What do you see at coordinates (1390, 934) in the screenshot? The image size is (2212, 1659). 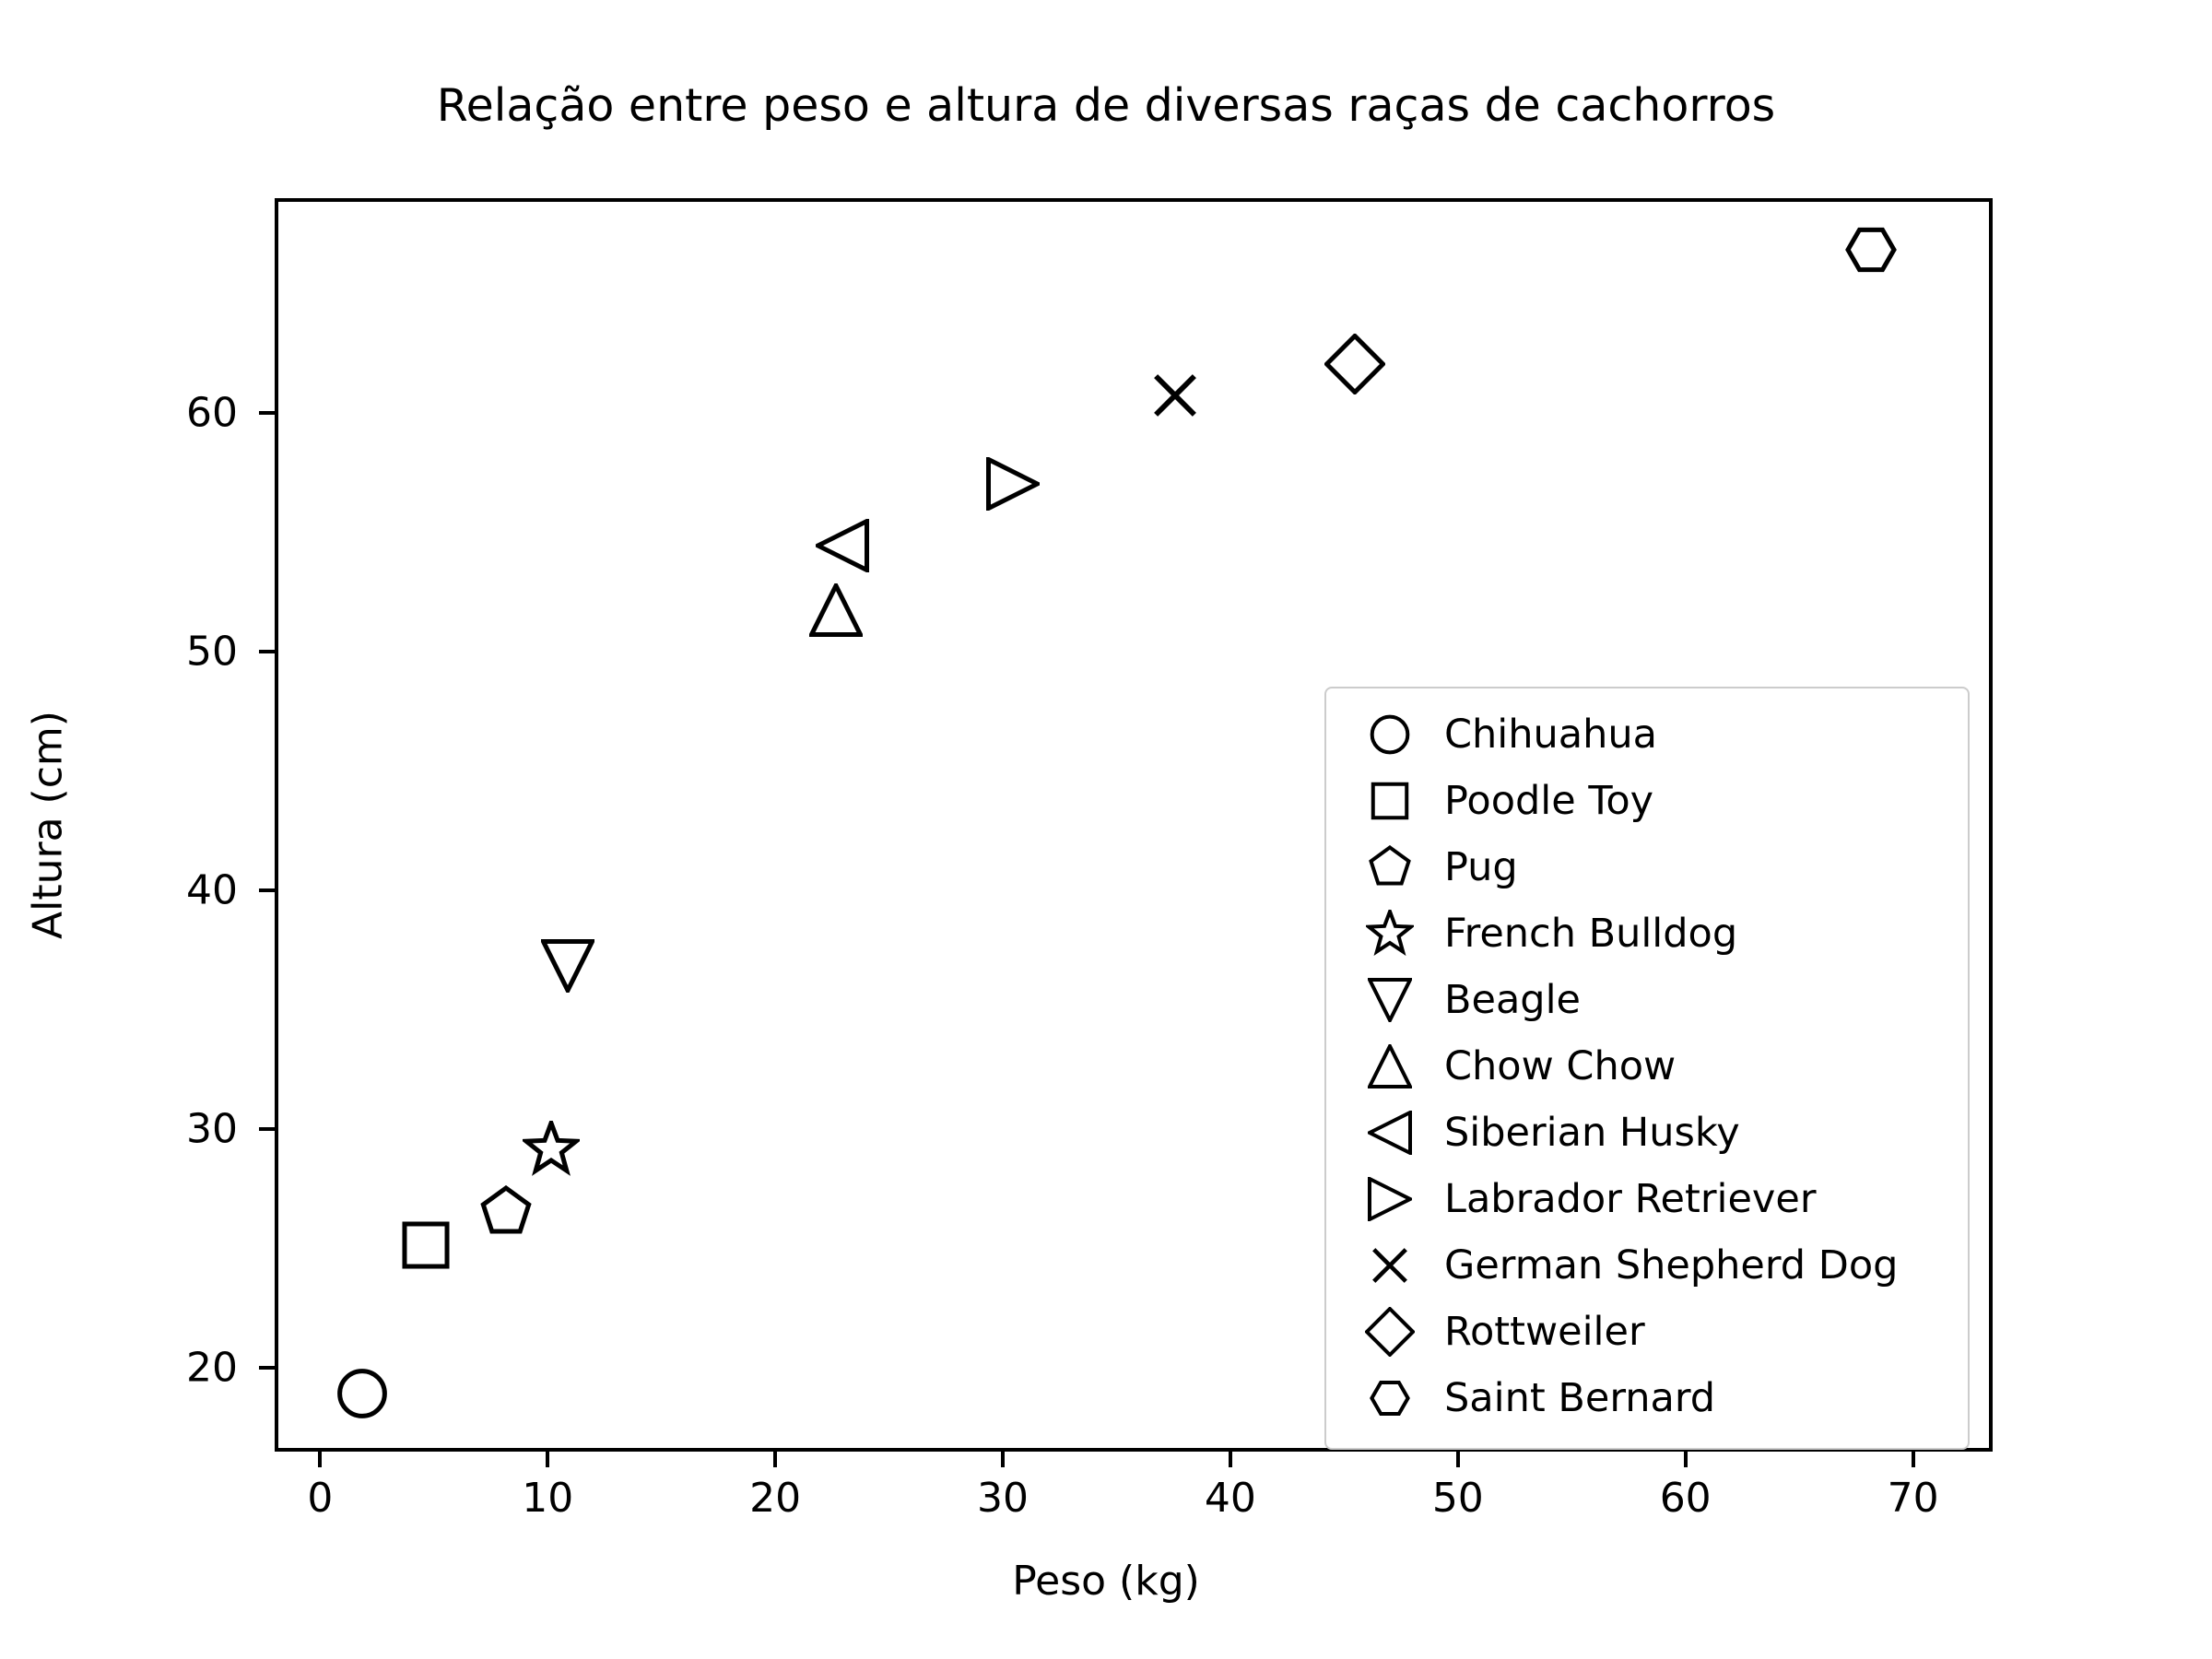 I see `legend-marker-star-icon` at bounding box center [1390, 934].